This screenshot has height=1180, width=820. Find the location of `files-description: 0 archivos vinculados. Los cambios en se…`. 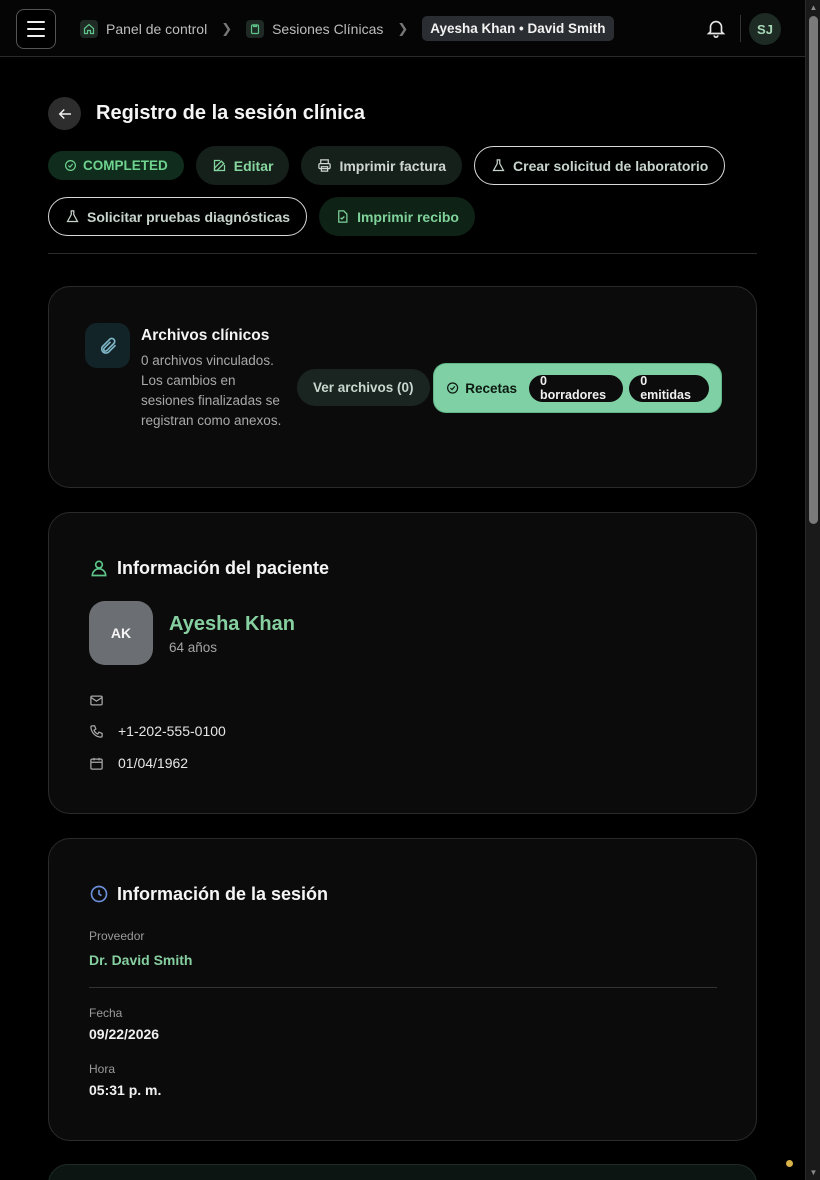

files-description: 0 archivos vinculados. Los cambios en se… is located at coordinates (211, 390).